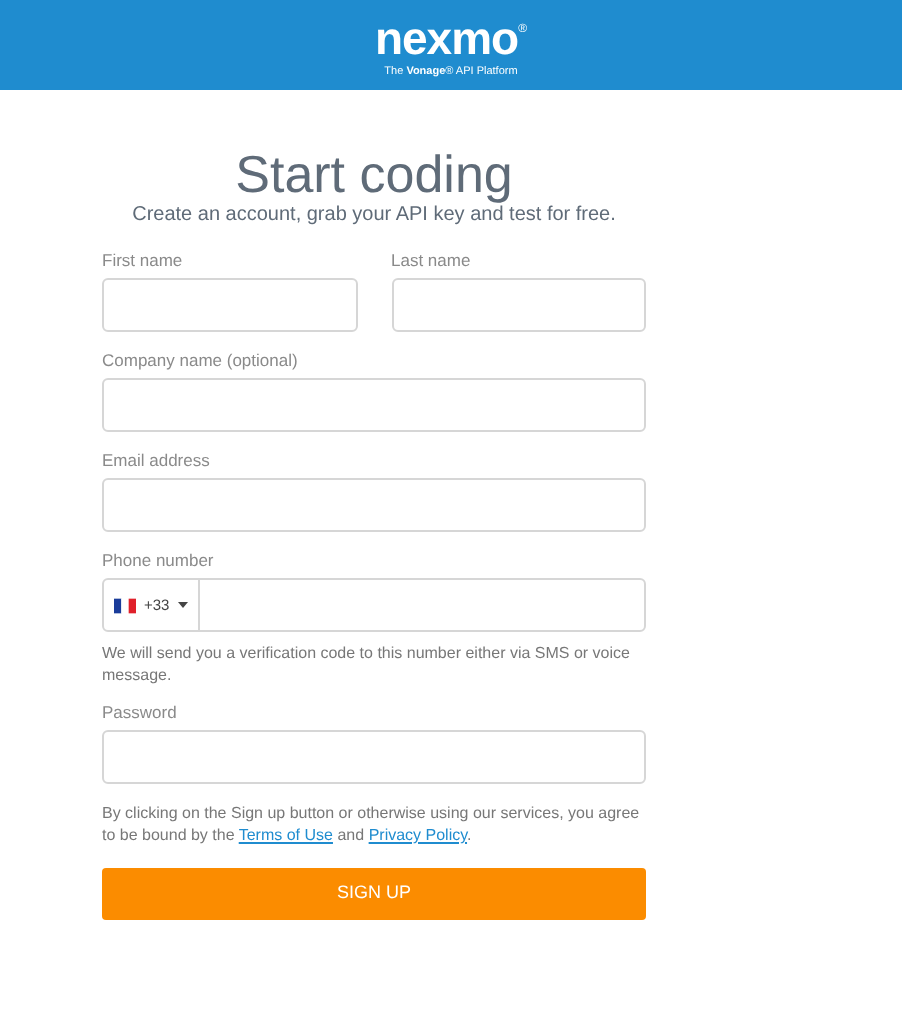 The image size is (902, 1036). I want to click on sign-up-button: SIGN UP, so click(374, 894).